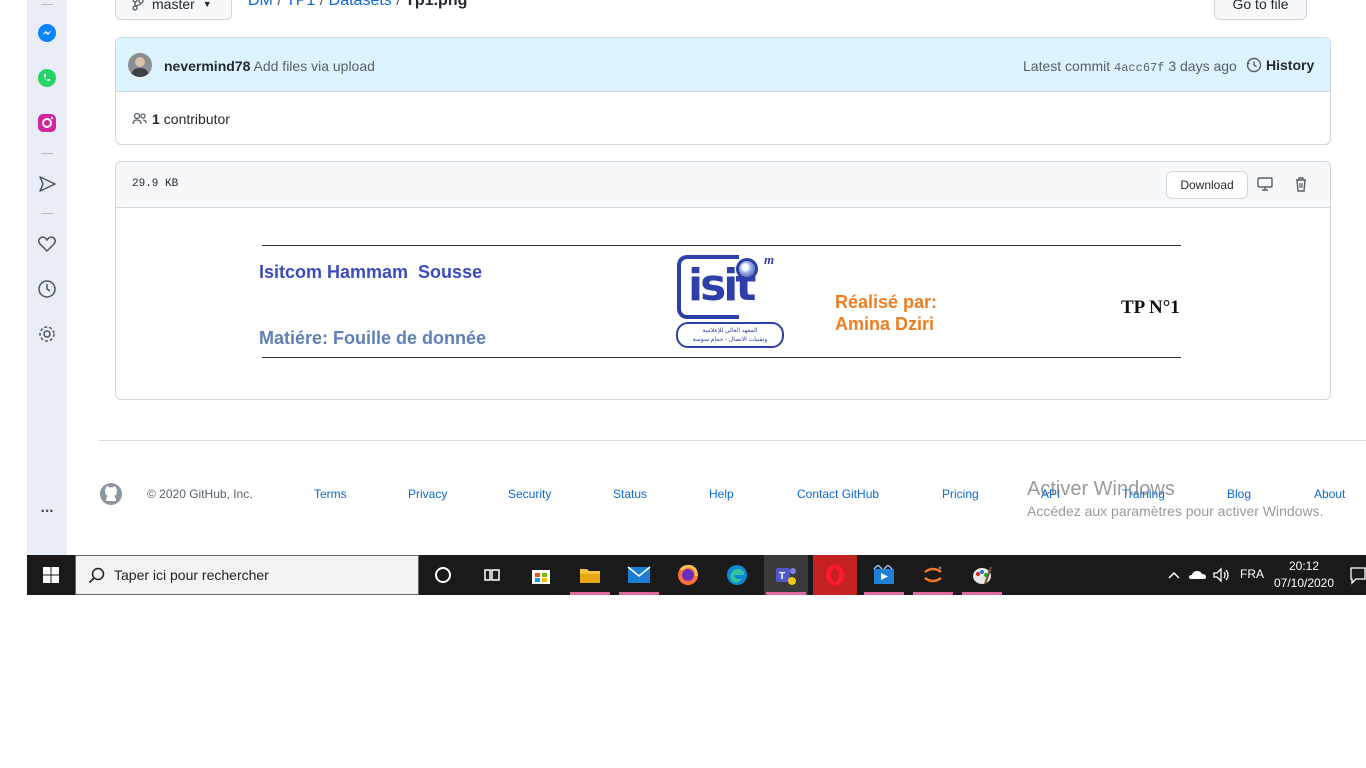  I want to click on contributor-label: contributor, so click(196, 119).